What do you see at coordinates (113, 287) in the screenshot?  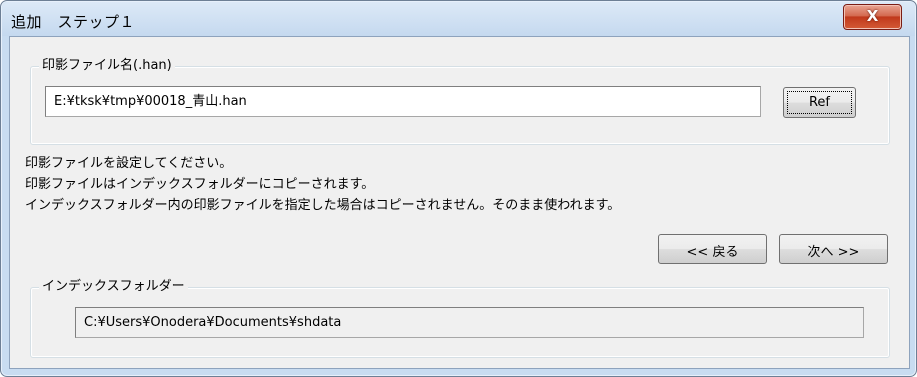 I see `index-folder-group-label: インデックスフォルダー` at bounding box center [113, 287].